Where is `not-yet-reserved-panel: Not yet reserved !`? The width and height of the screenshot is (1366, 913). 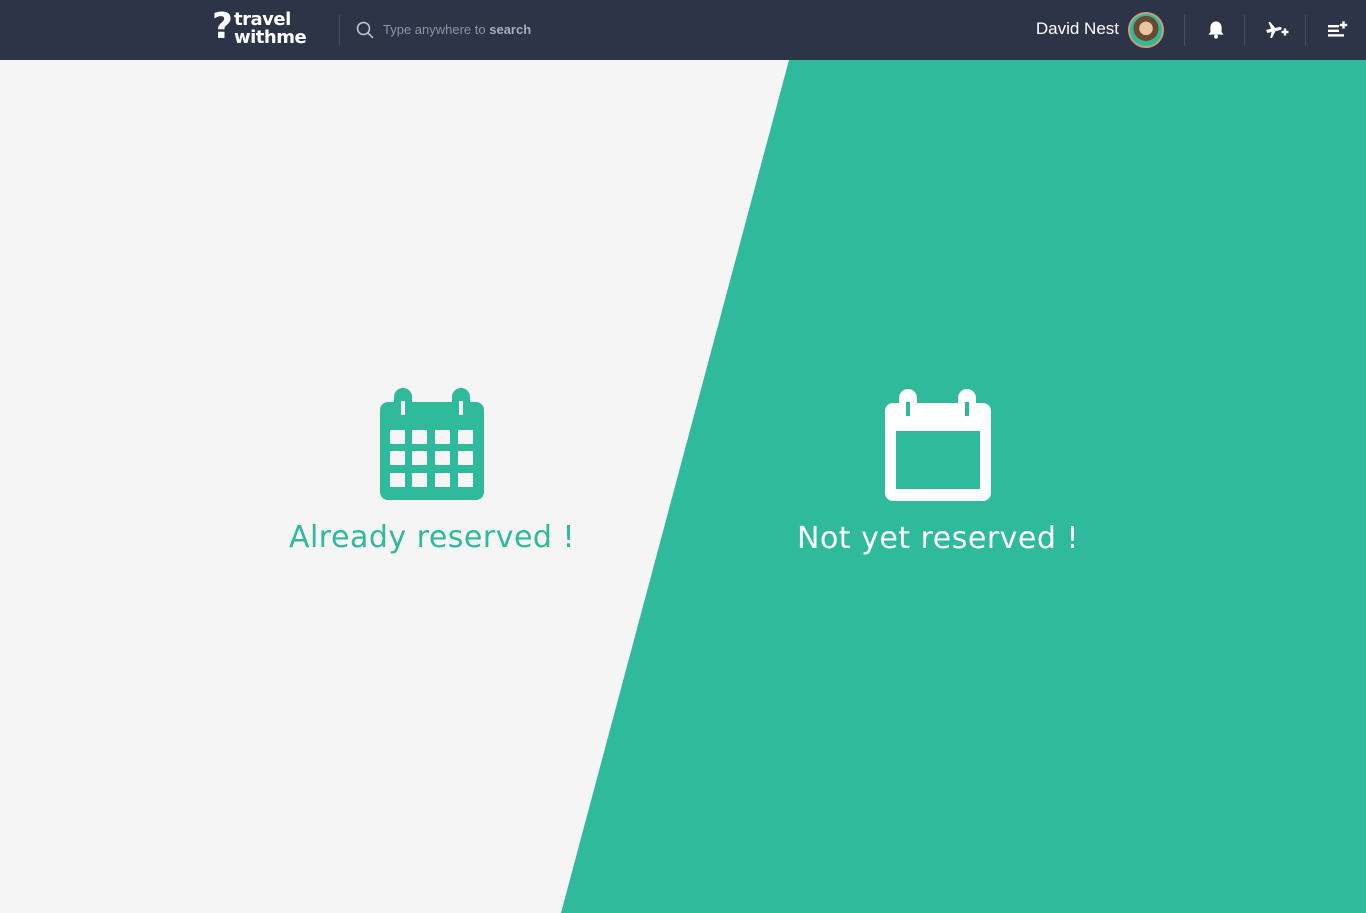 not-yet-reserved-panel: Not yet reserved ! is located at coordinates (938, 472).